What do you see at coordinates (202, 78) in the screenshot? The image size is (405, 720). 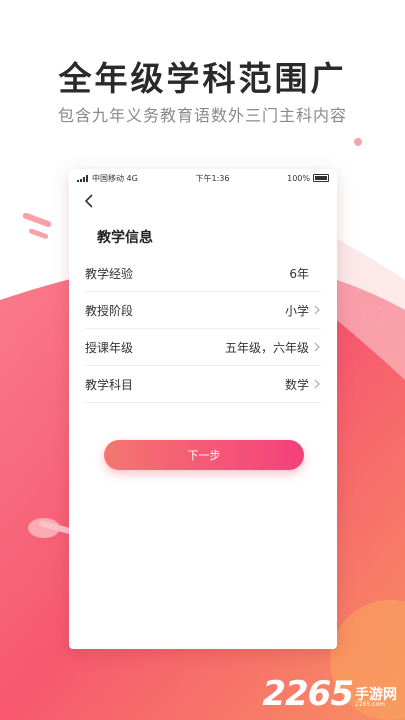 I see `promo-headline: 全年级学科范围广` at bounding box center [202, 78].